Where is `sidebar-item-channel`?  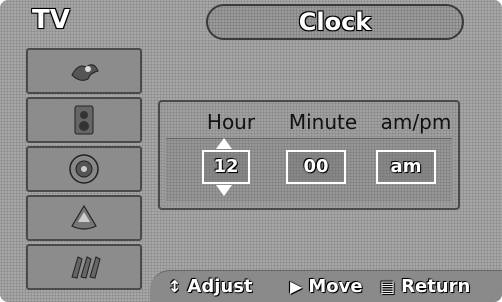
sidebar-item-channel is located at coordinates (84, 169).